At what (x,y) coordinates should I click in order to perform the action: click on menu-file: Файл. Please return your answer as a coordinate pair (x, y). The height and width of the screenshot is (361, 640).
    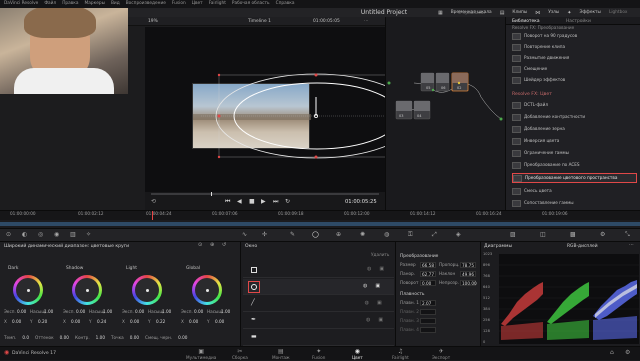
    Looking at the image, I should click on (50, 4).